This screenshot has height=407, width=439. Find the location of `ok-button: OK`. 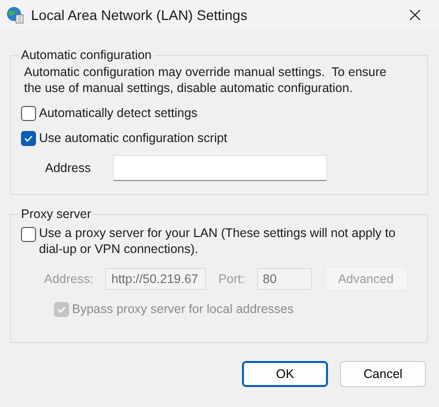

ok-button: OK is located at coordinates (285, 374).